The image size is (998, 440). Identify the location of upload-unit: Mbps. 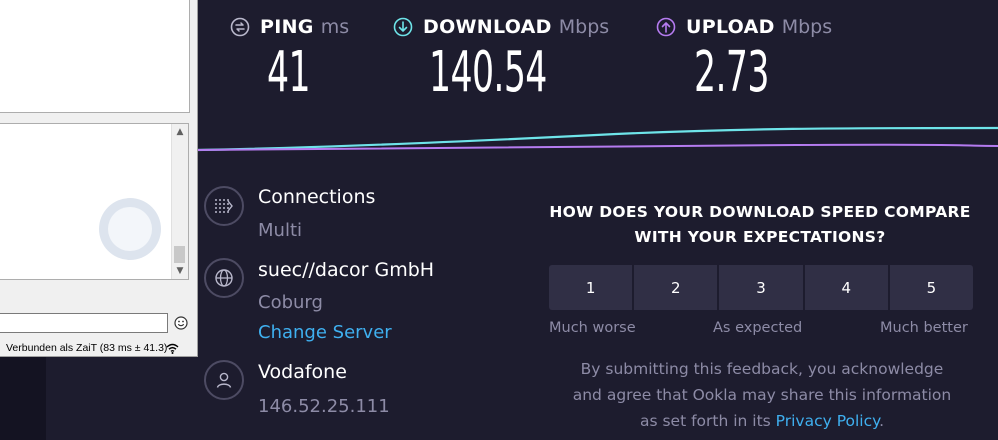
(807, 27).